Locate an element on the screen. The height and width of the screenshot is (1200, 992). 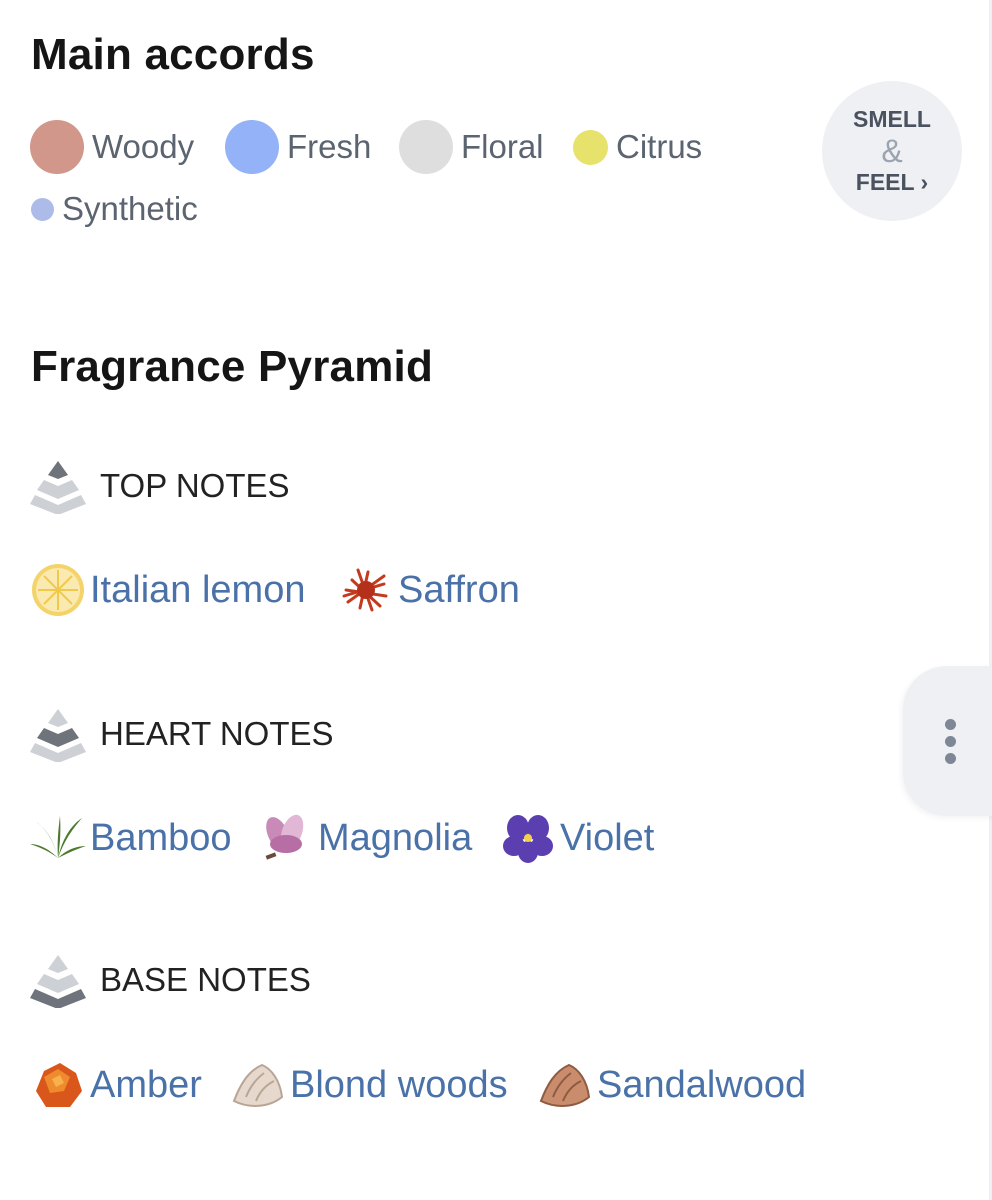
note-amber: Amber is located at coordinates (116, 1085).